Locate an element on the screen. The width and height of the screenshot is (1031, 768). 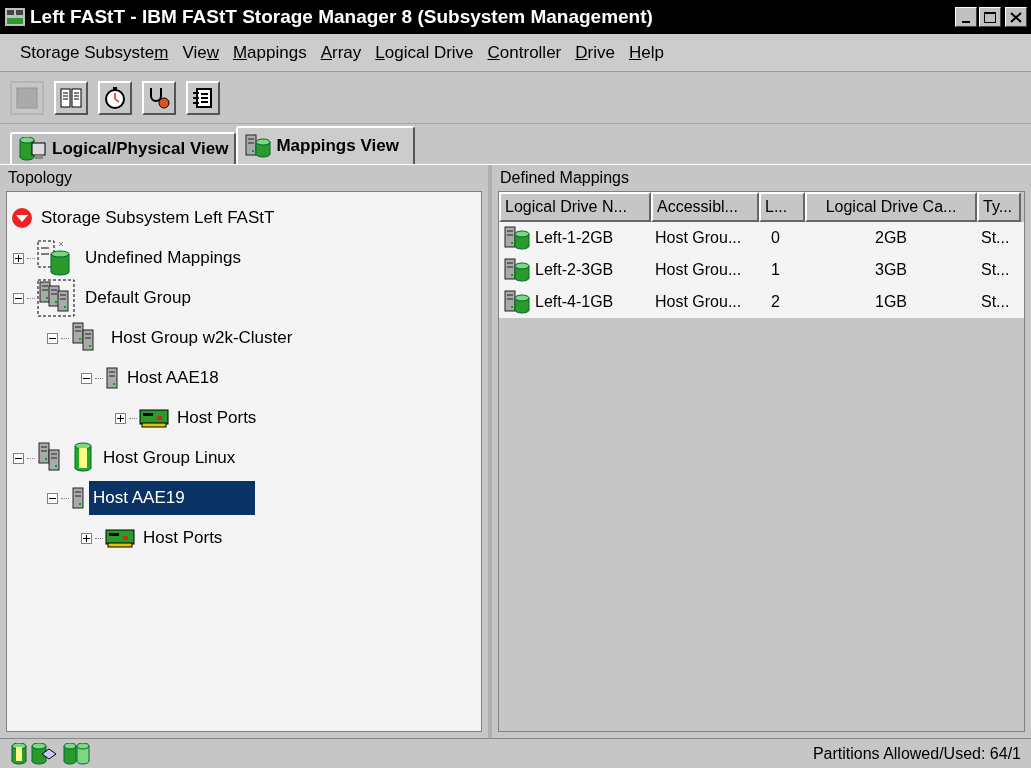
tree-item: Default Group is located at coordinates (138, 298).